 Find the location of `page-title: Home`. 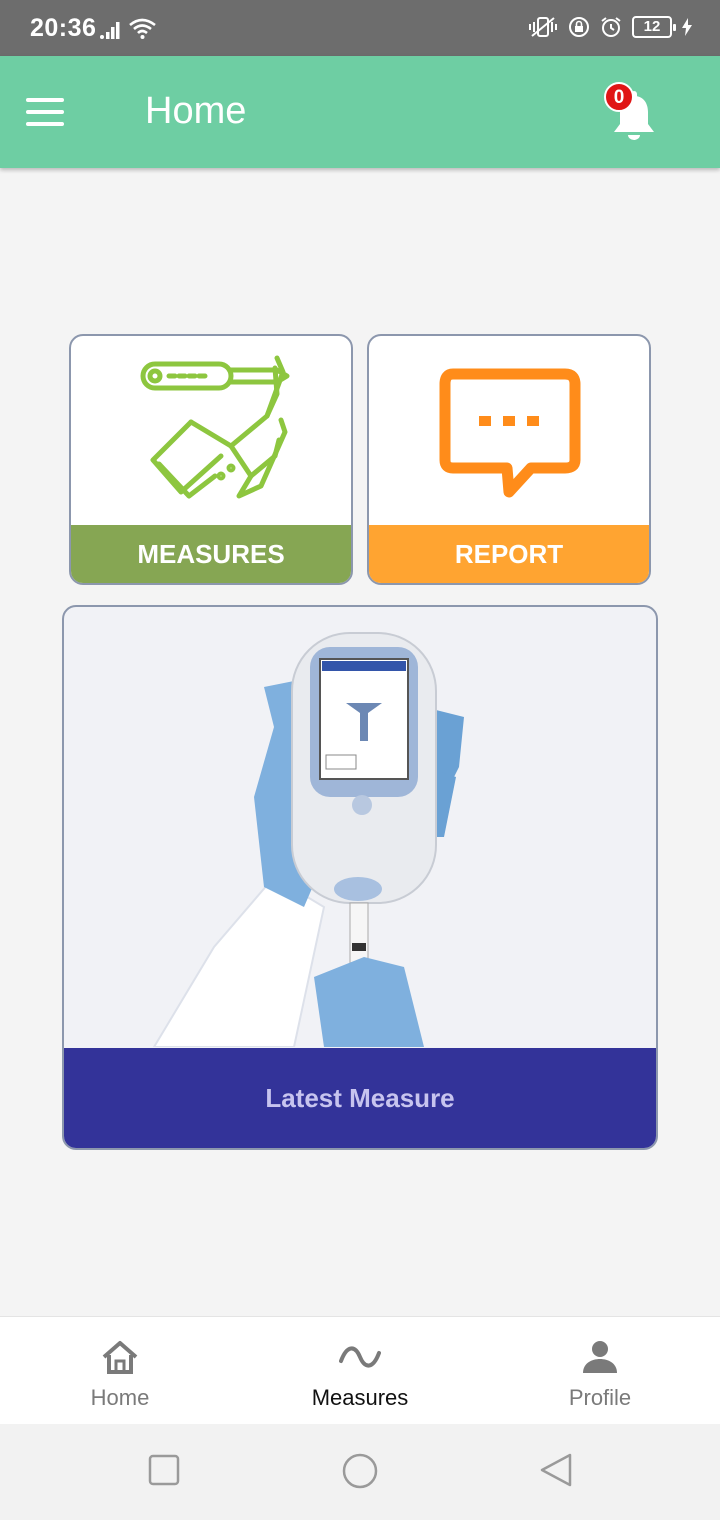

page-title: Home is located at coordinates (196, 111).